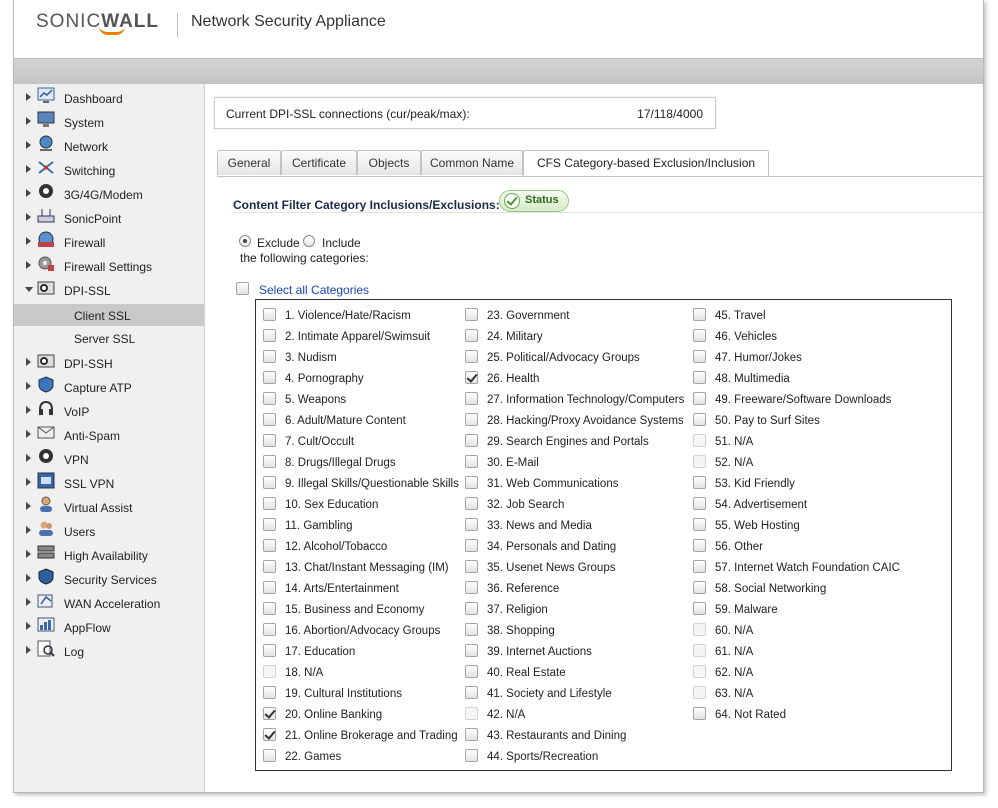 This screenshot has height=808, width=998. I want to click on sidebar-item-appflow: AppFlow, so click(109, 627).